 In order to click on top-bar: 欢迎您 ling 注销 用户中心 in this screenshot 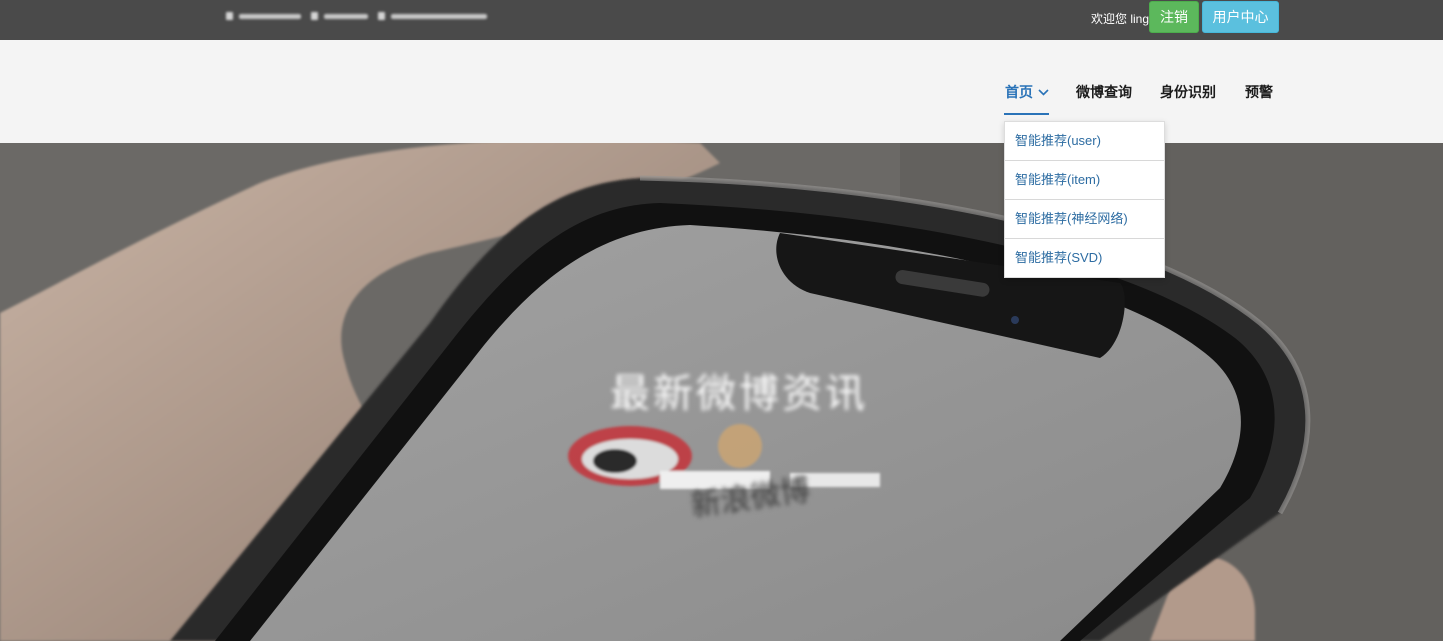, I will do `click(721, 20)`.